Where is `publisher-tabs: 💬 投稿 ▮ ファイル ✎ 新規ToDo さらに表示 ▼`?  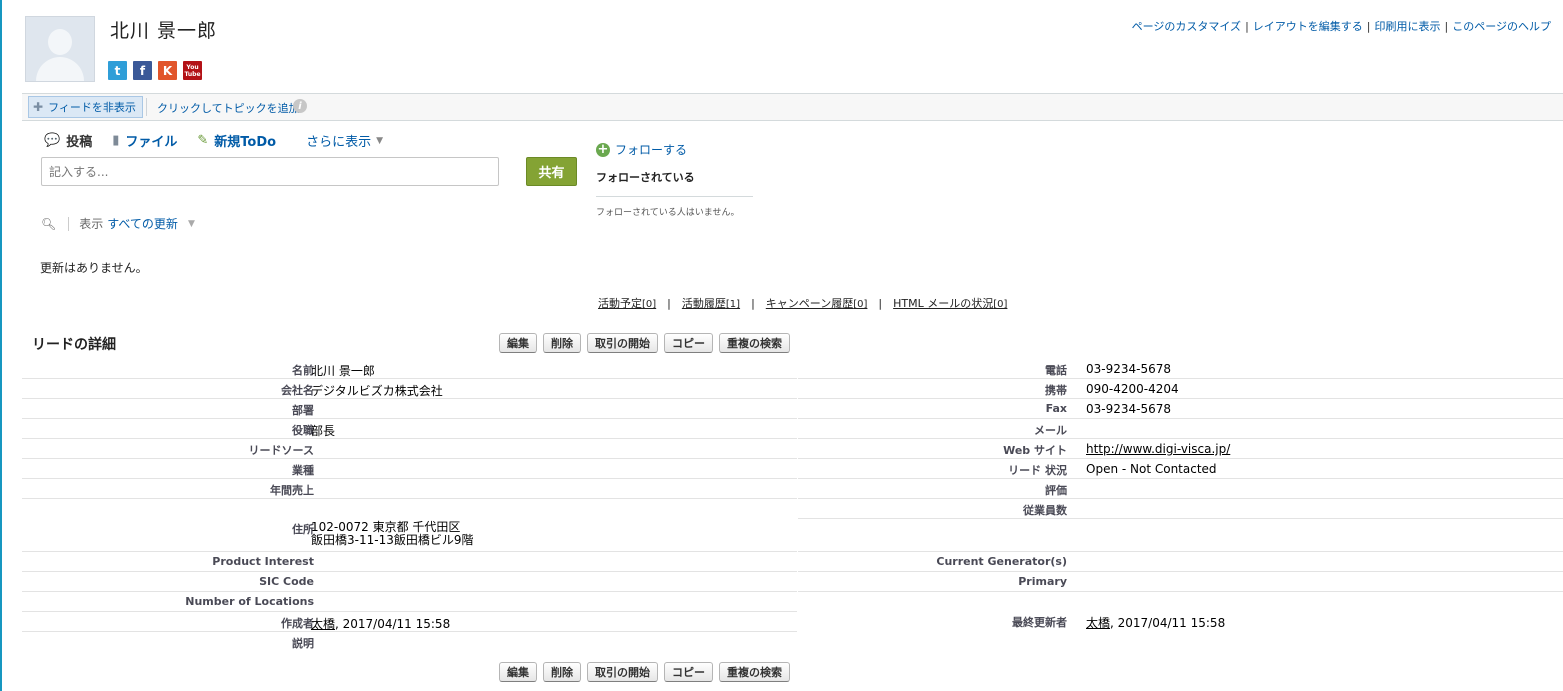
publisher-tabs: 💬 投稿 ▮ ファイル ✎ 新規ToDo さらに表示 ▼ is located at coordinates (223, 140).